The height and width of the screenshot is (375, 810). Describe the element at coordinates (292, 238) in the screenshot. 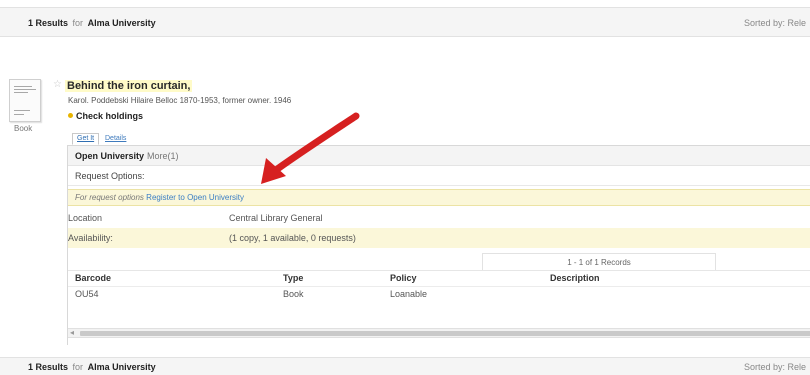

I see `availability-value: (1 copy, 1 available, 0 requests)` at that location.